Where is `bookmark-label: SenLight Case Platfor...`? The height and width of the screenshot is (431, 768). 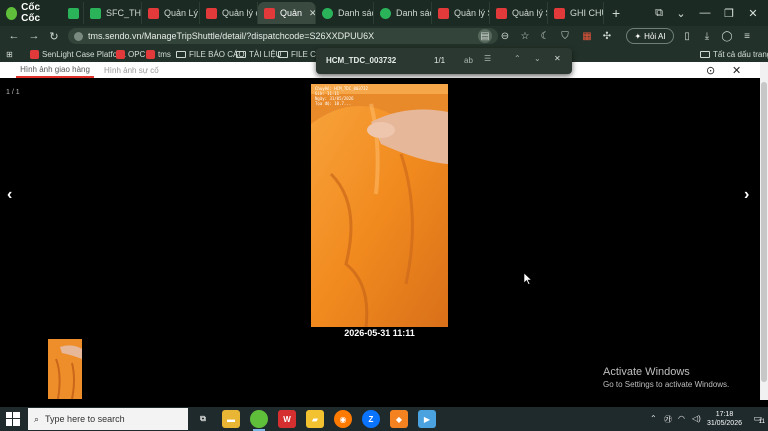
bookmark-label: SenLight Case Platfor... is located at coordinates (84, 54).